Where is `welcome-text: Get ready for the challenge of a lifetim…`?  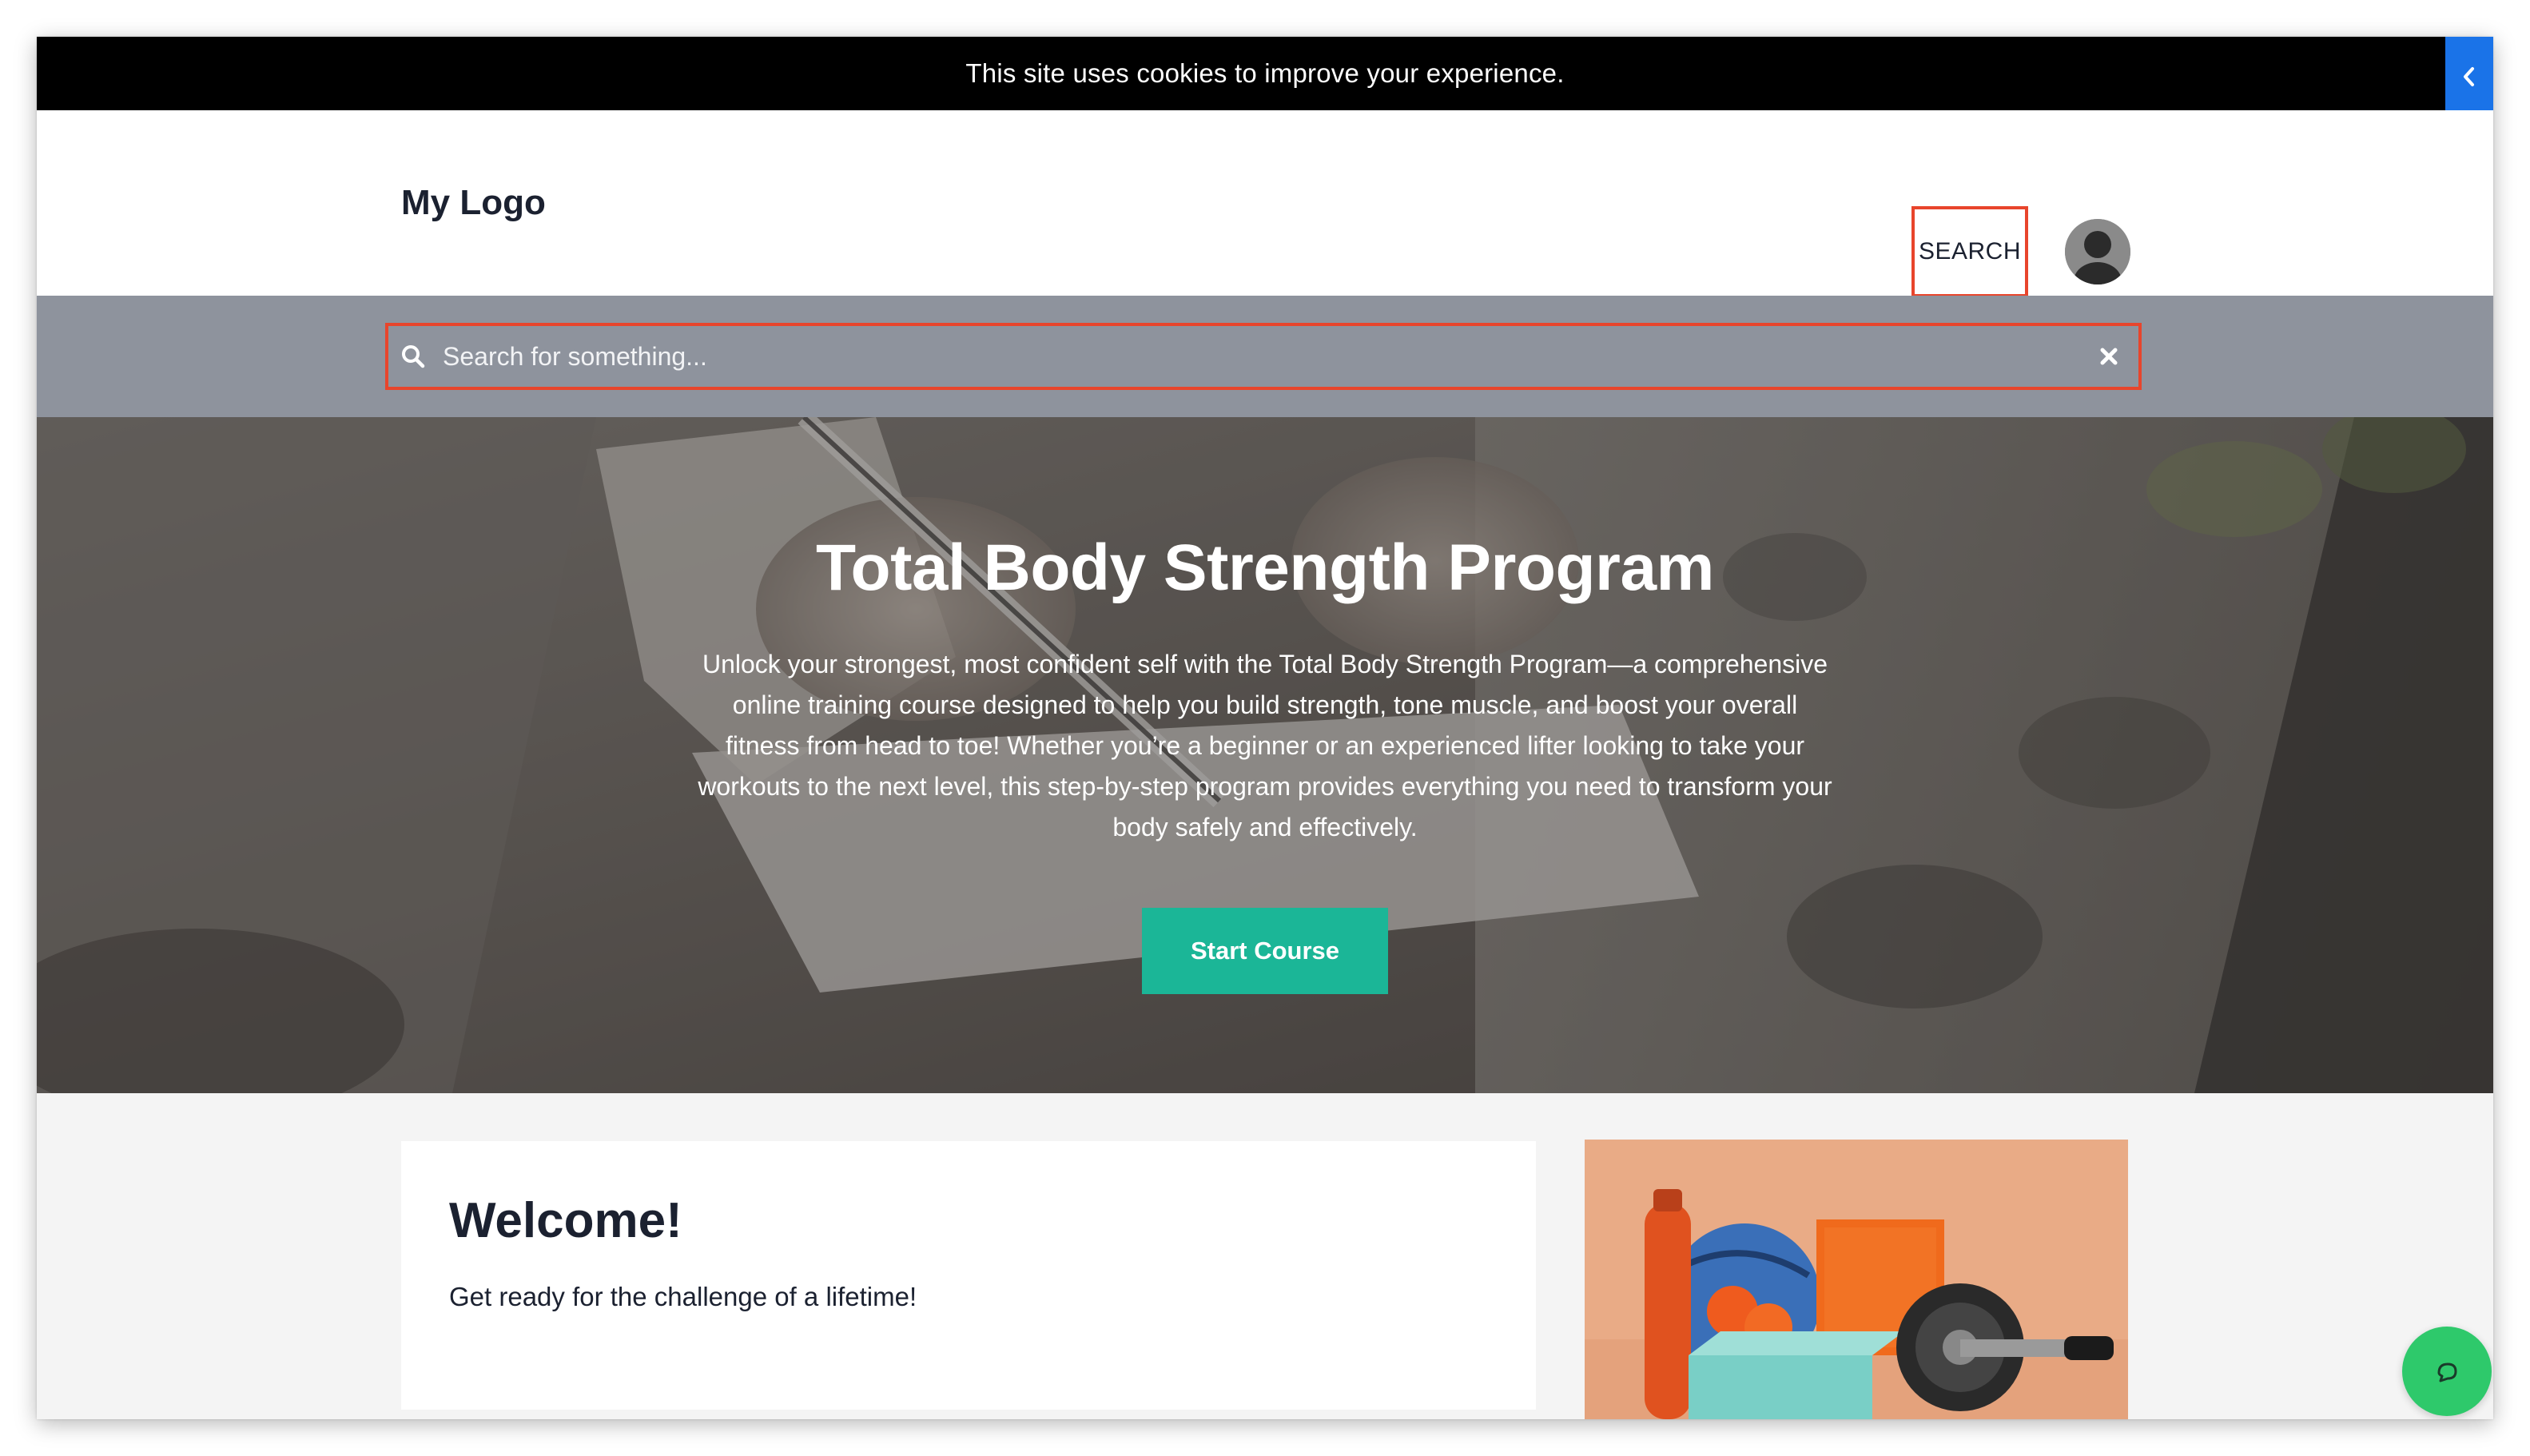 welcome-text: Get ready for the challenge of a lifetim… is located at coordinates (683, 1296).